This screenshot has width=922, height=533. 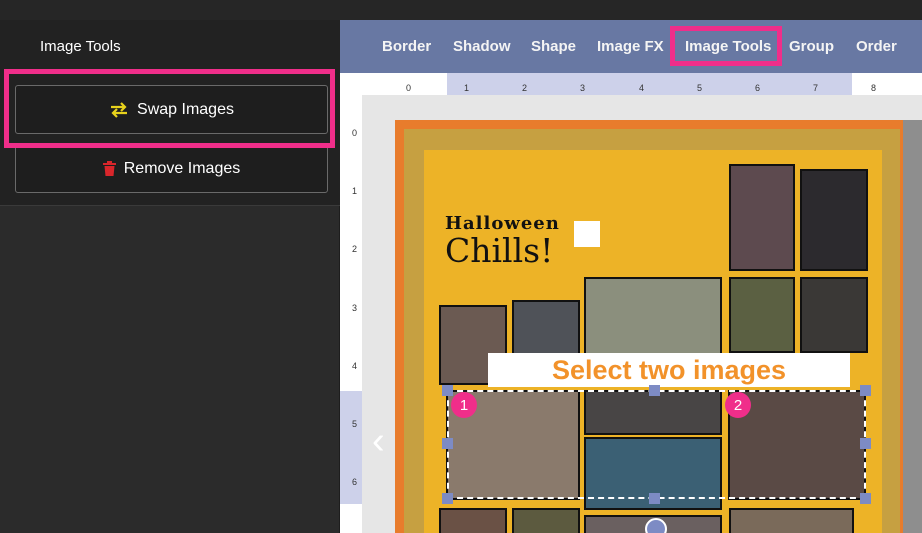 What do you see at coordinates (912, 326) in the screenshot?
I see `vertical-scrollbar` at bounding box center [912, 326].